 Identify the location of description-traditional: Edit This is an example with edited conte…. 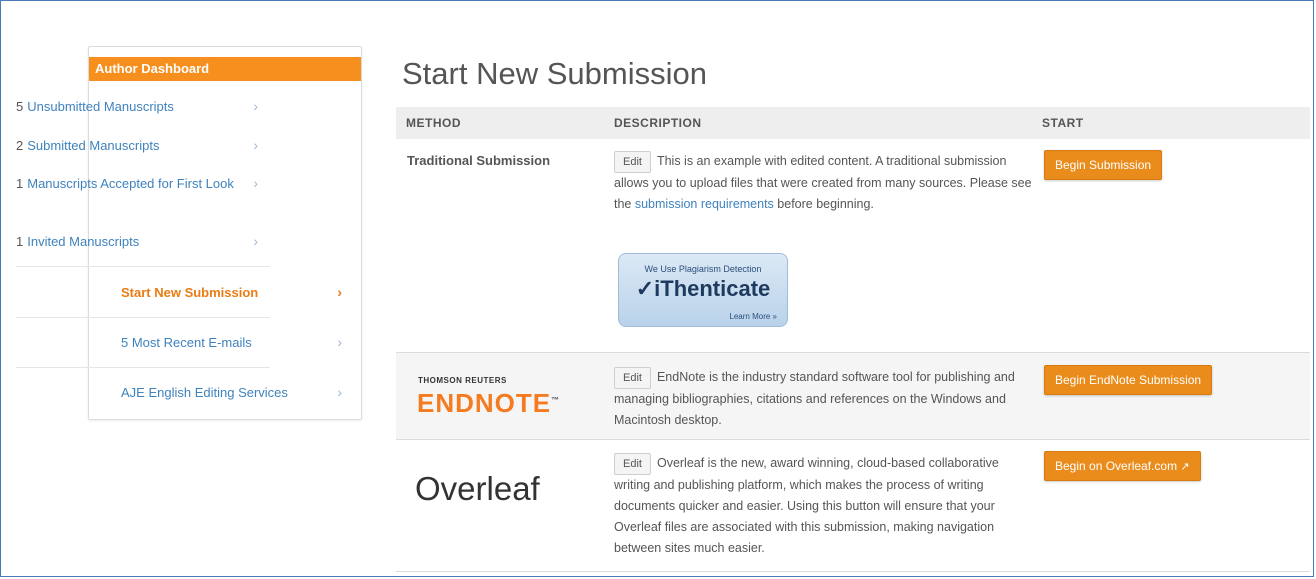
(824, 183).